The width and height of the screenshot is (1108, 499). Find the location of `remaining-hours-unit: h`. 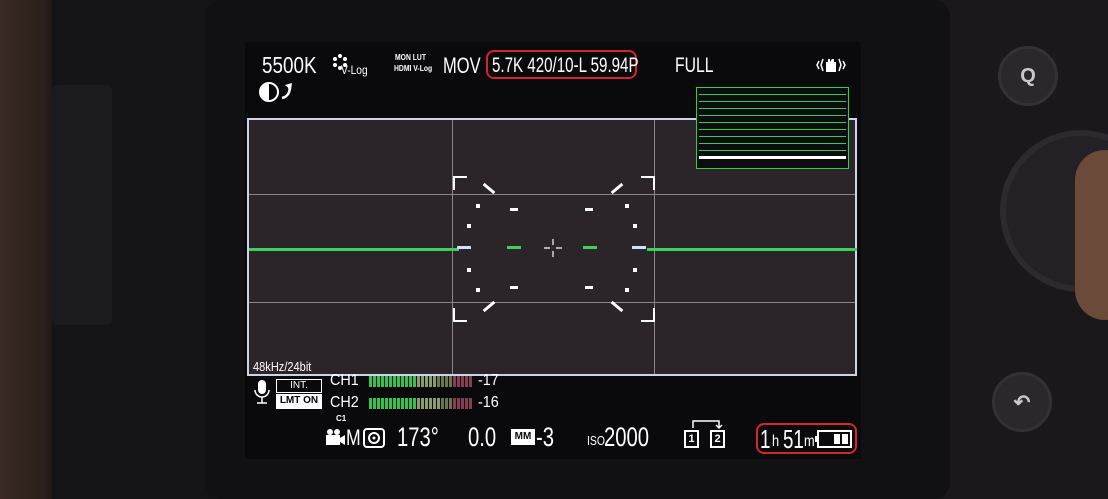

remaining-hours-unit: h is located at coordinates (776, 441).